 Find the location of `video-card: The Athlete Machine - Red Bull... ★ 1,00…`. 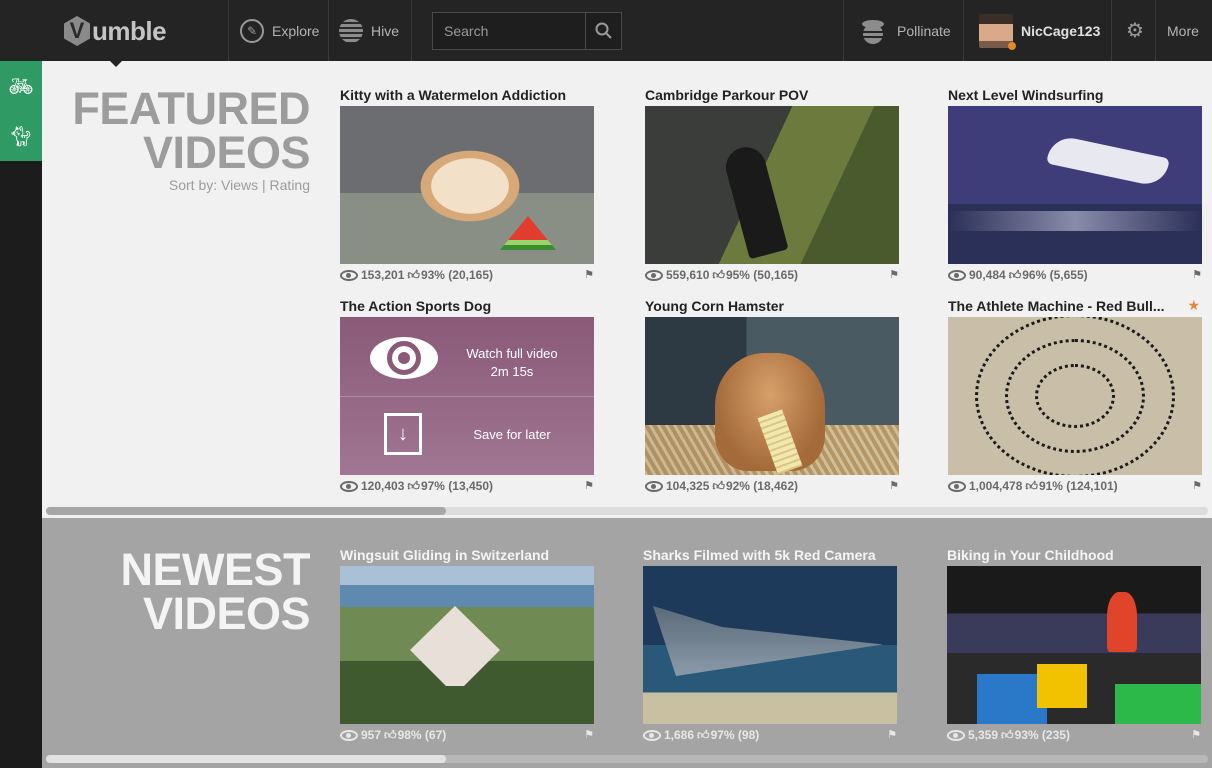

video-card: The Athlete Machine - Red Bull... ★ 1,00… is located at coordinates (1075, 397).